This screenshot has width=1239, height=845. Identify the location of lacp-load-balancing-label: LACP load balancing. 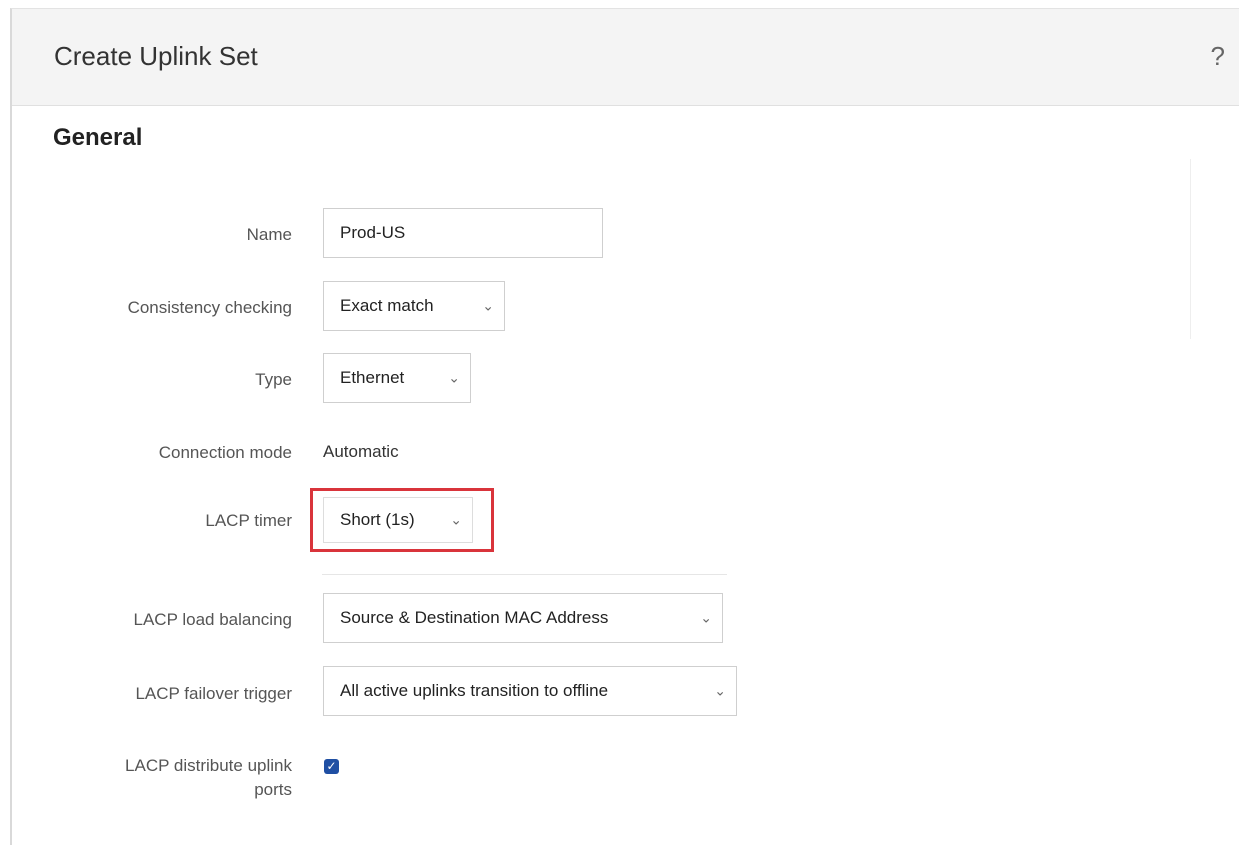
(212, 619).